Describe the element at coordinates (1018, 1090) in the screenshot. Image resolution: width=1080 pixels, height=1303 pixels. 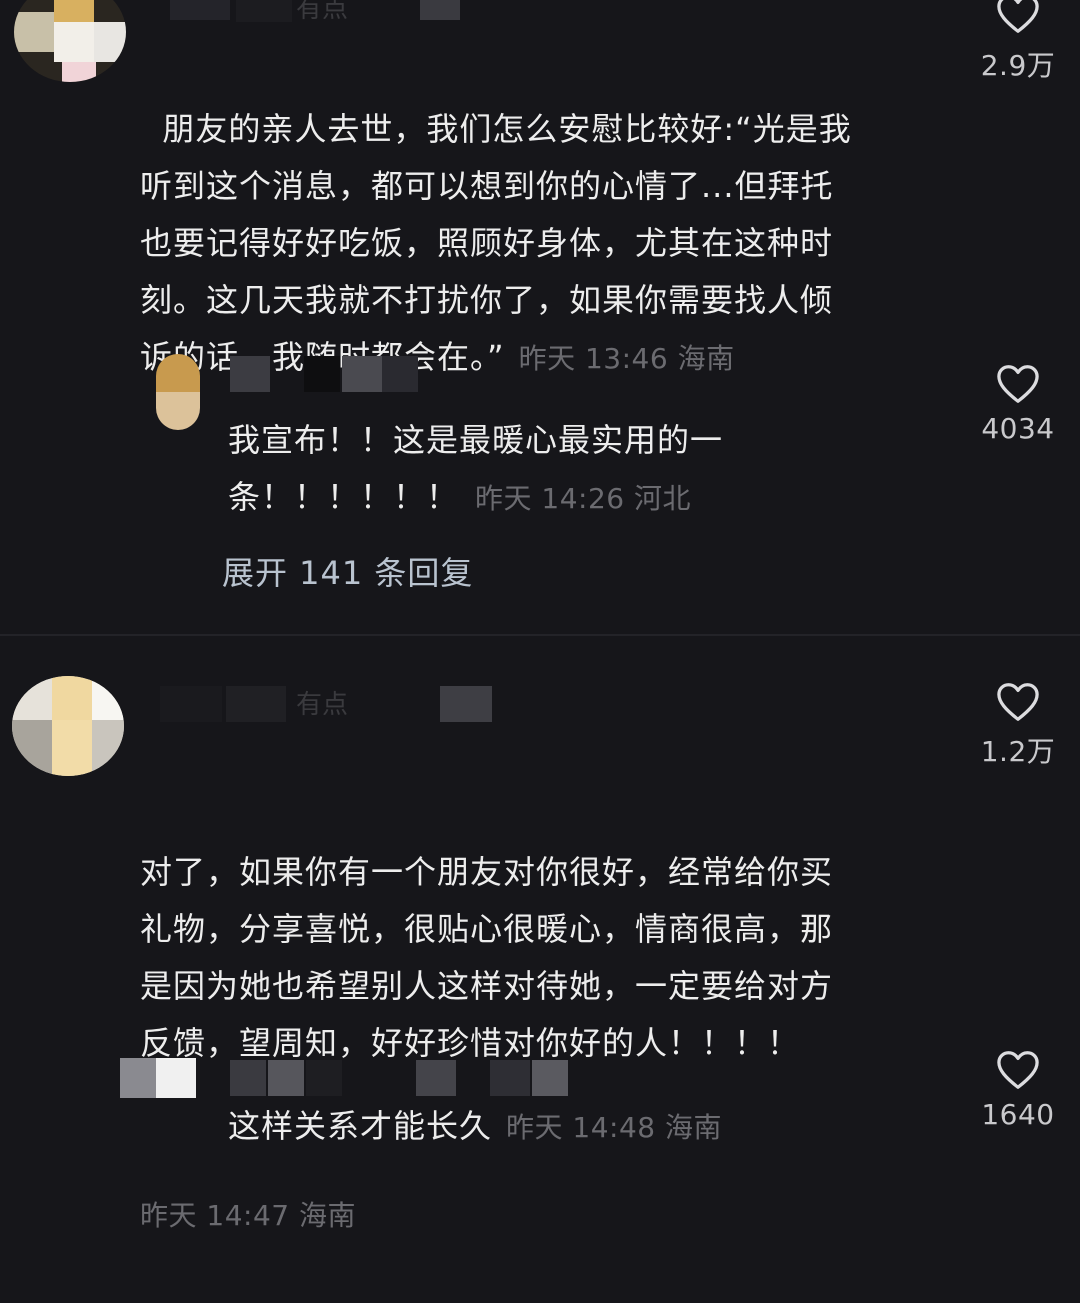
I see `reply-like-button: 1640` at that location.